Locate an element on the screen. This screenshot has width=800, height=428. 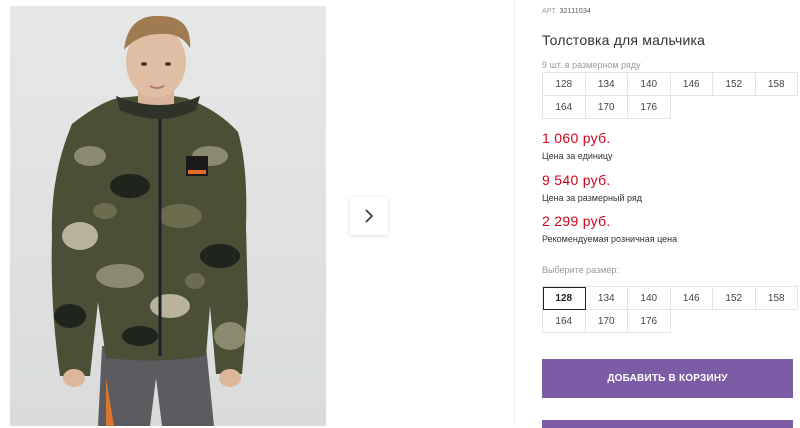
size-run-cell: 140 is located at coordinates (649, 84).